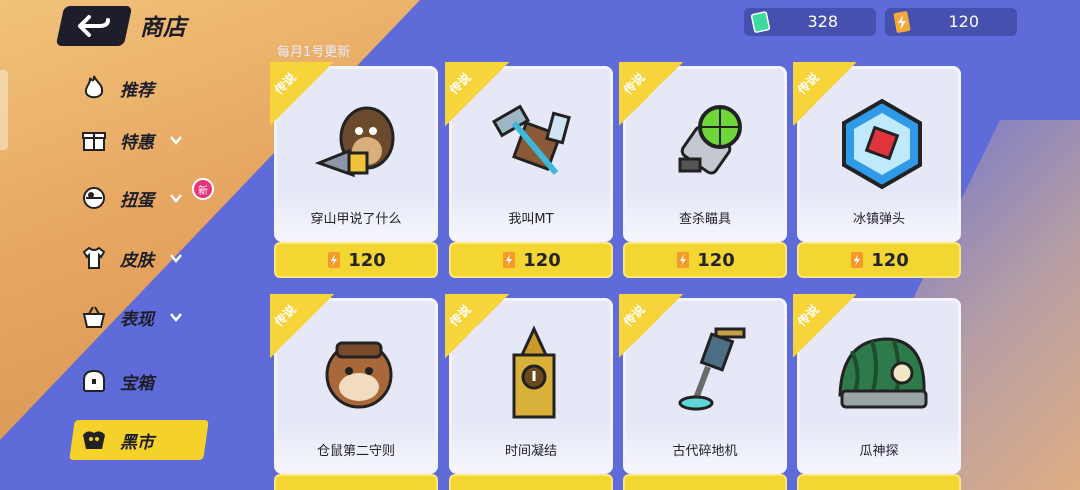 The height and width of the screenshot is (490, 1080). What do you see at coordinates (530, 451) in the screenshot?
I see `item-name: 时间凝结` at bounding box center [530, 451].